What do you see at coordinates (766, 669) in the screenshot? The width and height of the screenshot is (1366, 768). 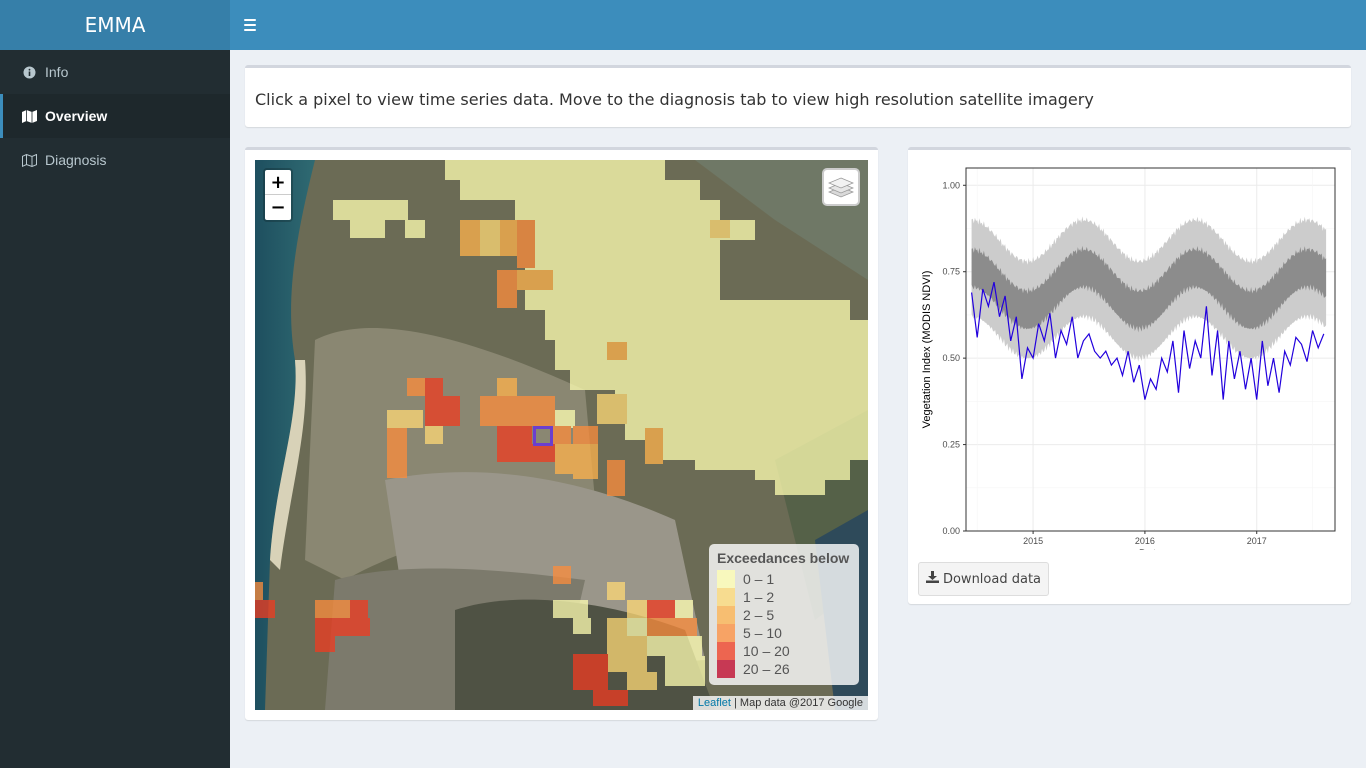 I see `legend-label: 20 – 26` at bounding box center [766, 669].